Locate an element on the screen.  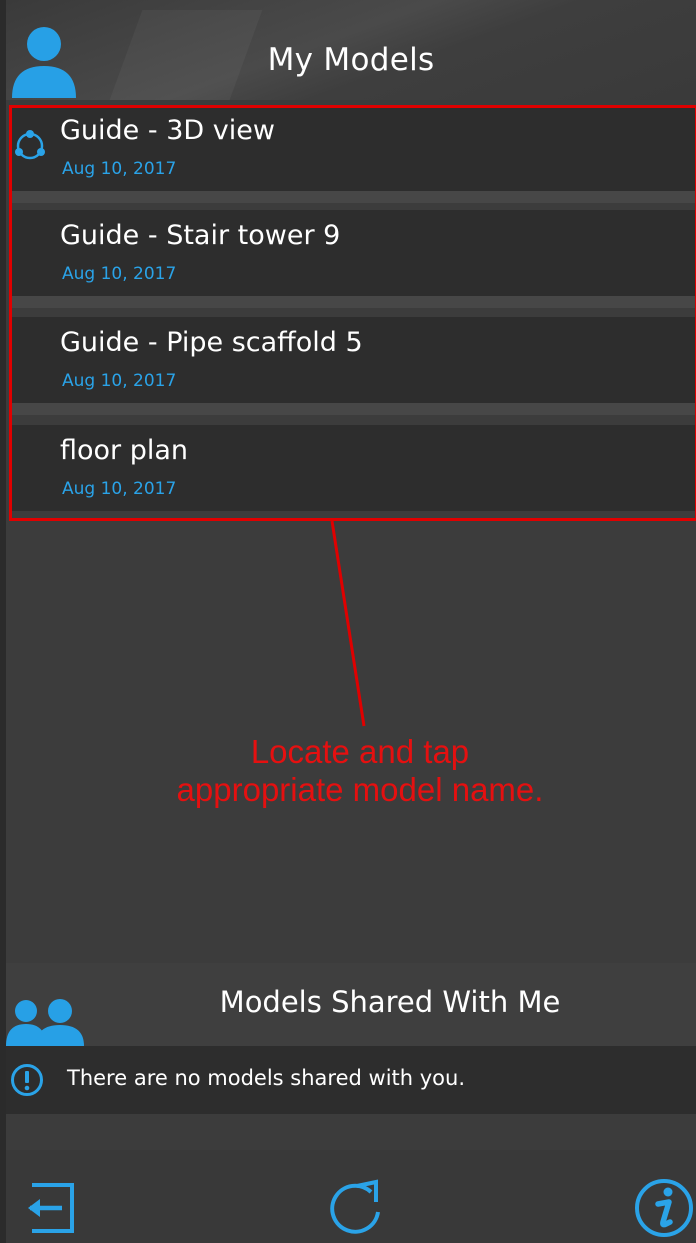
alert-icon is located at coordinates (27, 1080).